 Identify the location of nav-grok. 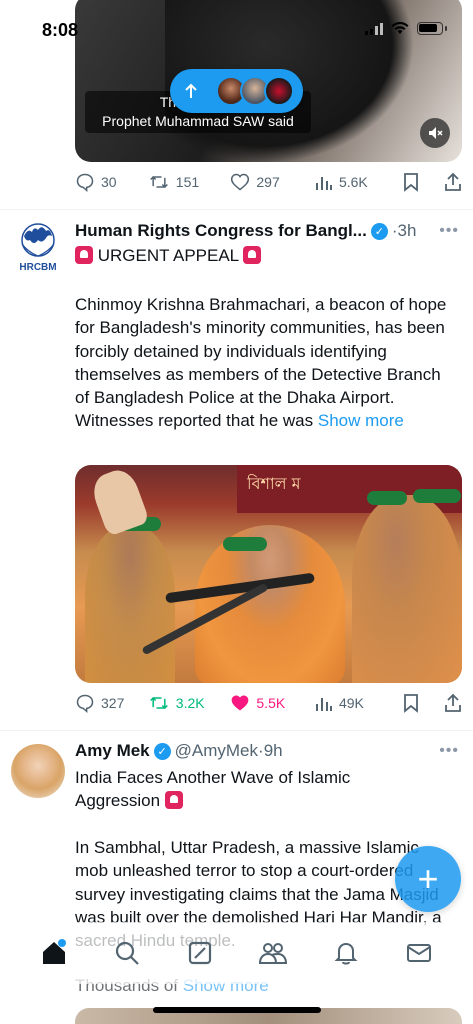
(200, 953).